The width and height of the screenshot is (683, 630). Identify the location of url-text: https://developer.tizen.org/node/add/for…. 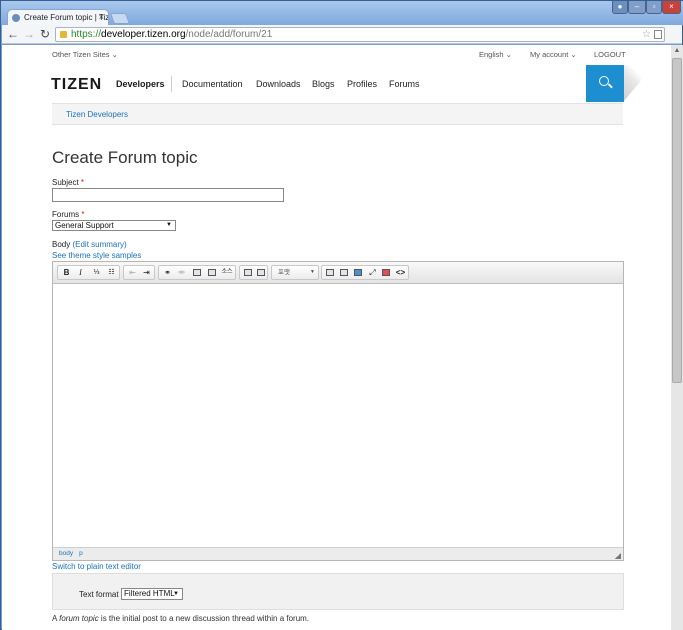
(172, 34).